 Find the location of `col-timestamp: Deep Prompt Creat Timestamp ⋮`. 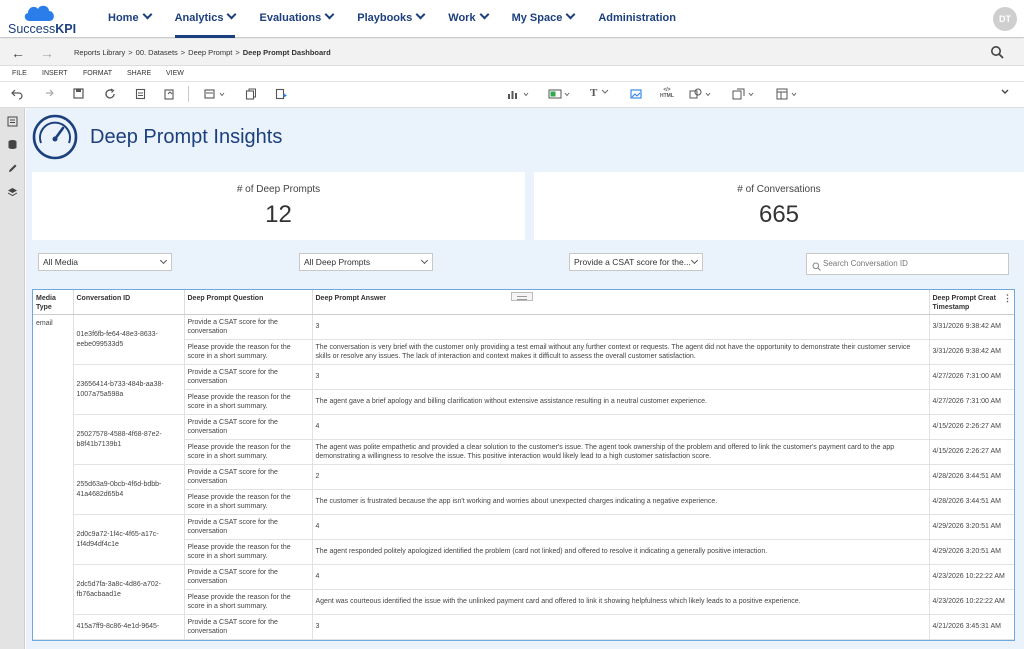

col-timestamp: Deep Prompt Creat Timestamp ⋮ is located at coordinates (971, 302).